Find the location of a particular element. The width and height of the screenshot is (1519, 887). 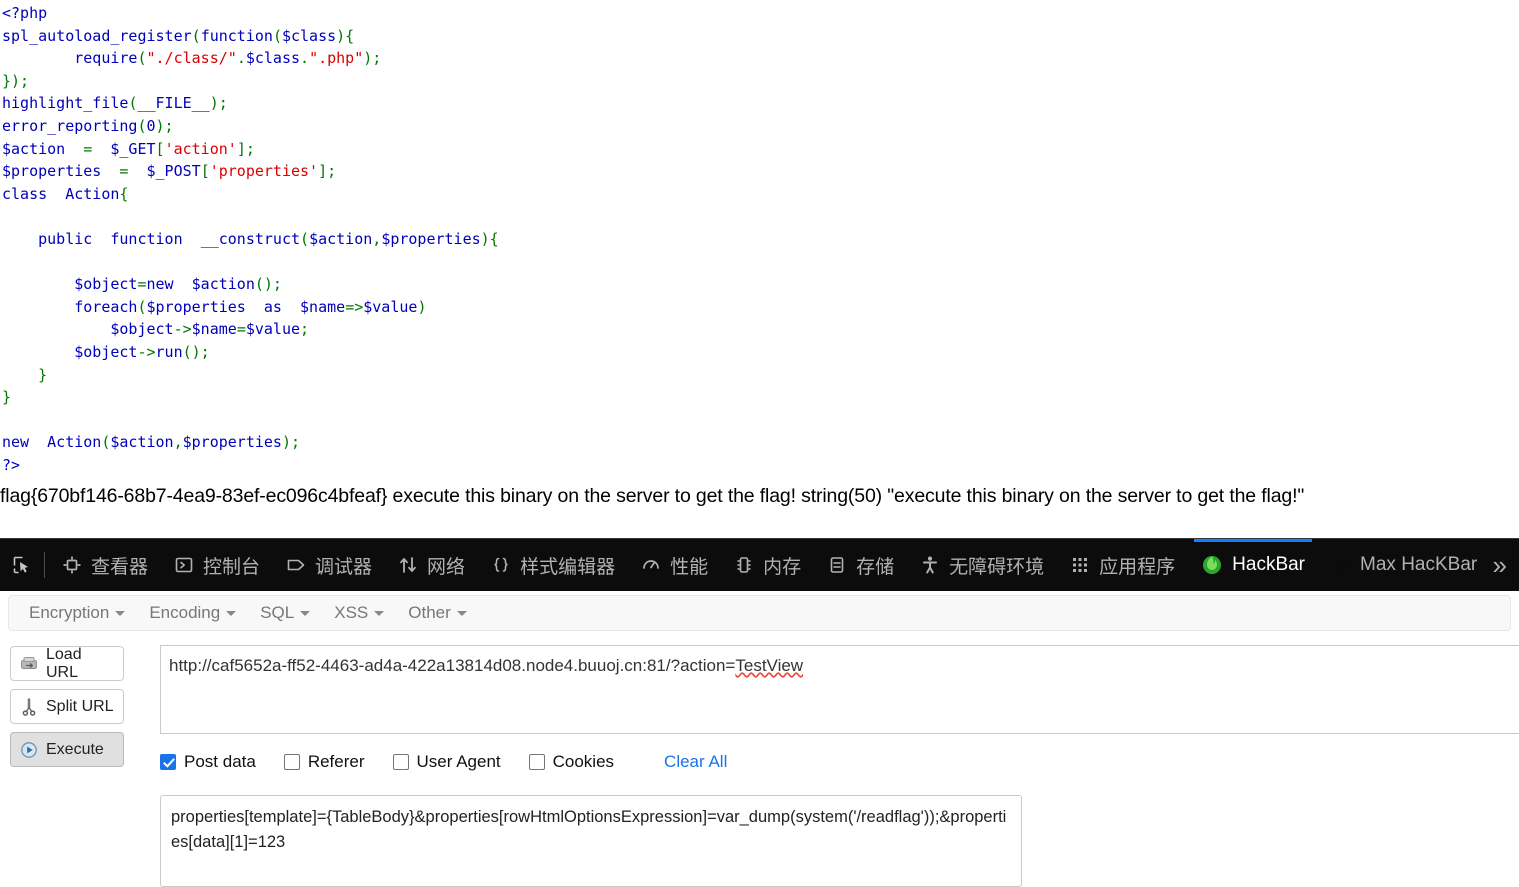

hackbar-menu-label: Encoding is located at coordinates (185, 612).